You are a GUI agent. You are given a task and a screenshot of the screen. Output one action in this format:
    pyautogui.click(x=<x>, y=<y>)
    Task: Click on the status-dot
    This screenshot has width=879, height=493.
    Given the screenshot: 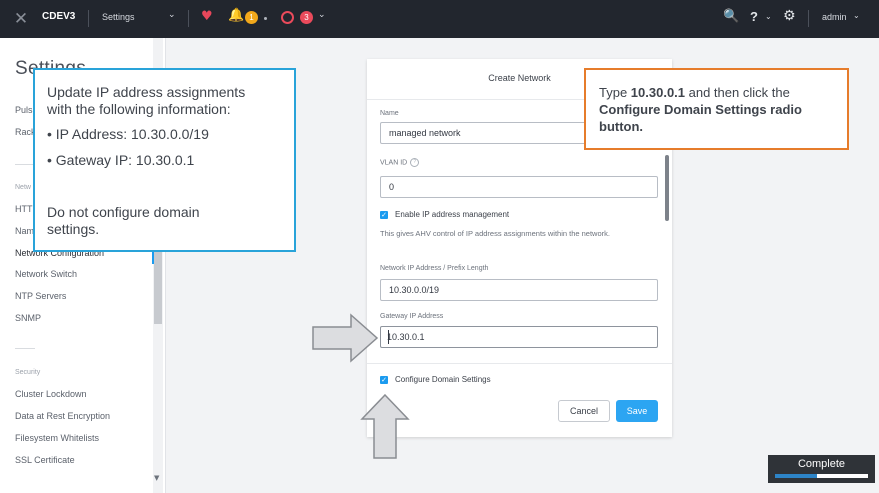 What is the action you would take?
    pyautogui.click(x=265, y=18)
    